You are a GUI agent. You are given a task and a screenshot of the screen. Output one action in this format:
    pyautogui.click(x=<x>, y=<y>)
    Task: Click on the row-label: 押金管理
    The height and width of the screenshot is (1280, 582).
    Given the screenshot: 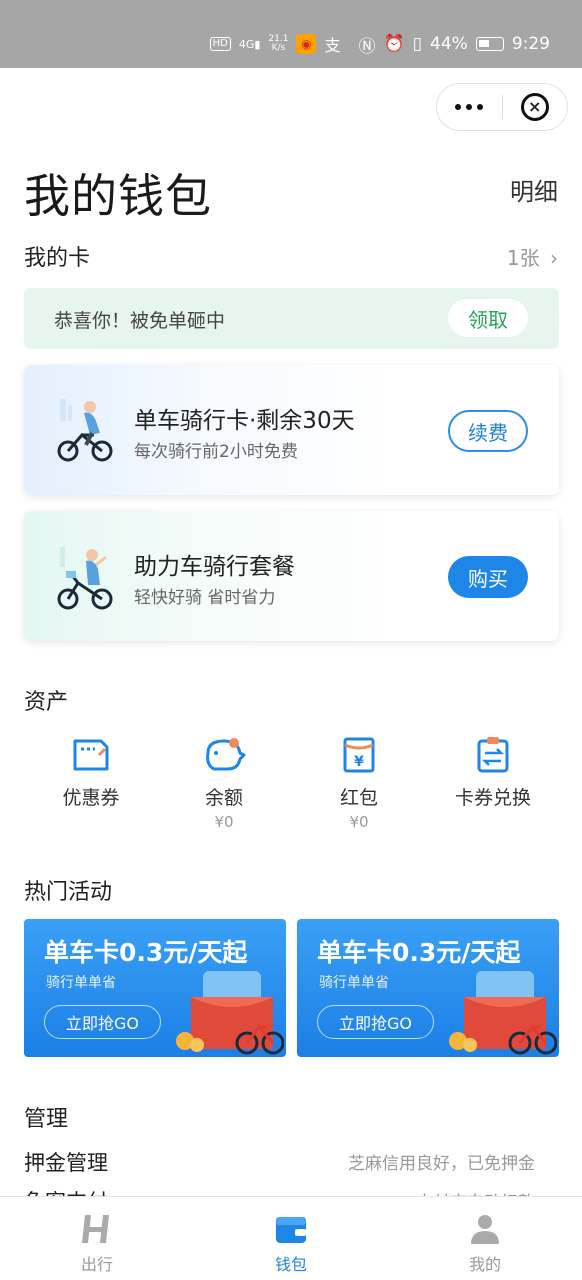 What is the action you would take?
    pyautogui.click(x=66, y=1163)
    